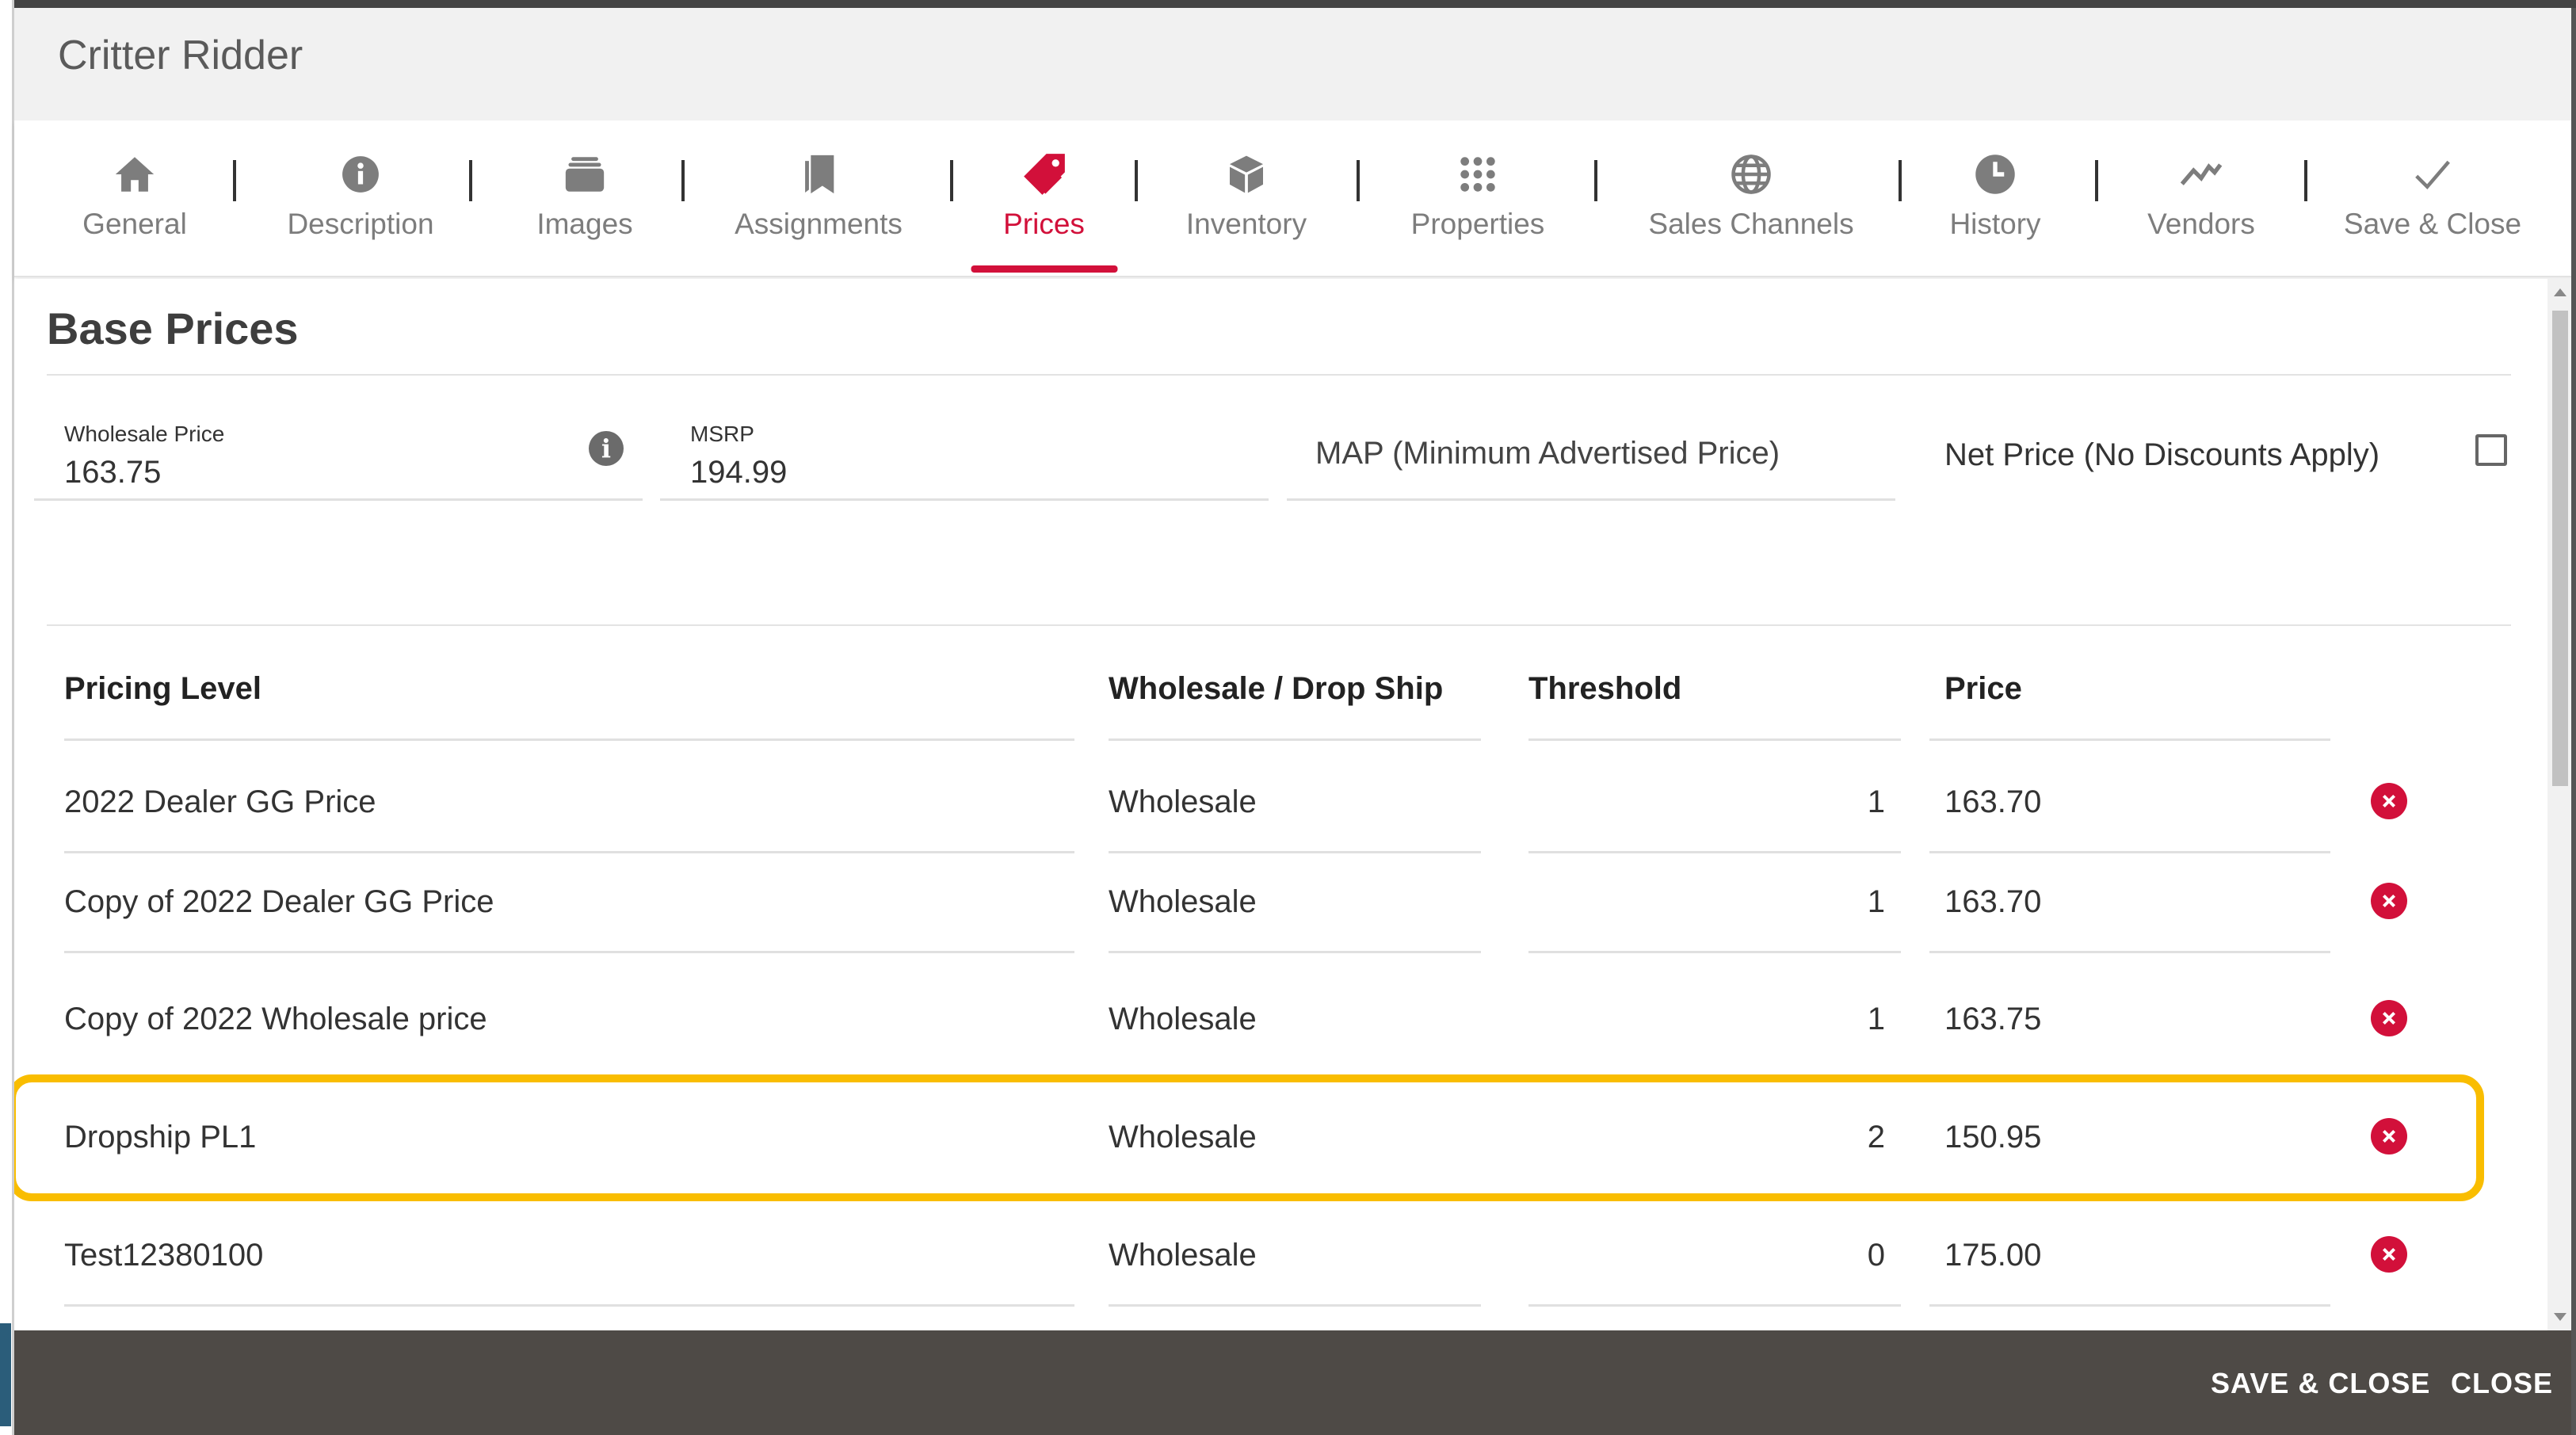 Image resolution: width=2576 pixels, height=1435 pixels. I want to click on tab-prices: Prices, so click(1044, 198).